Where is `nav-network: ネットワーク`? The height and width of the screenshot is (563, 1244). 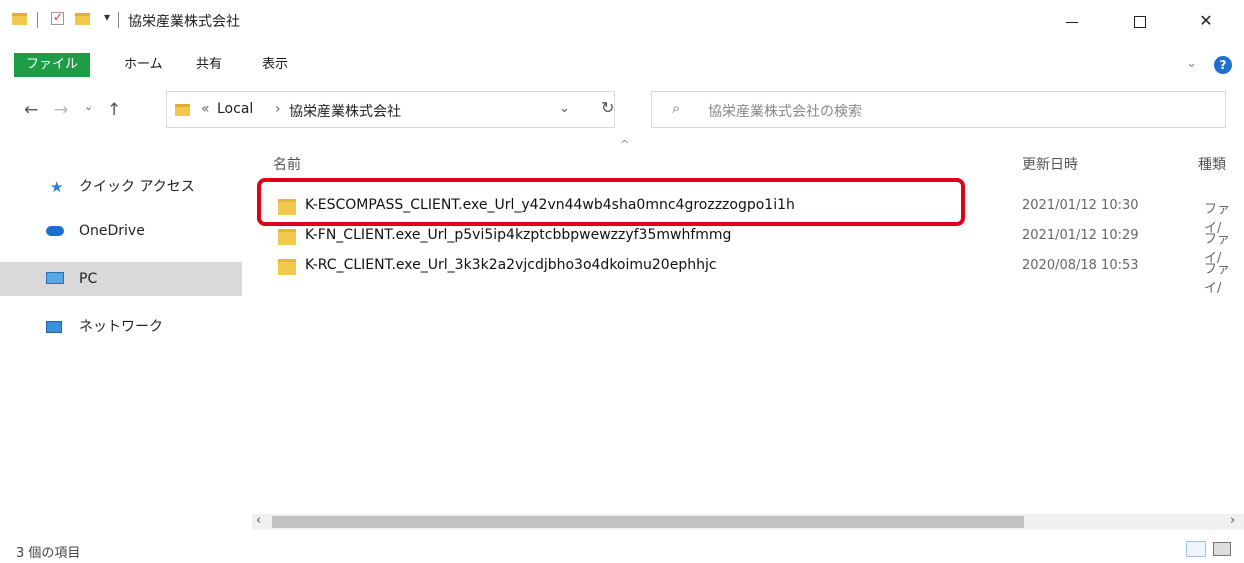
nav-network: ネットワーク is located at coordinates (121, 327).